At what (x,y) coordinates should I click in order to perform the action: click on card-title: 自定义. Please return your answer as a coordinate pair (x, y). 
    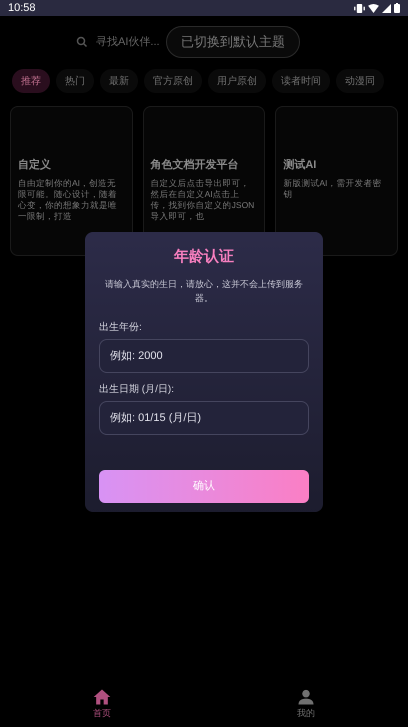
    Looking at the image, I should click on (35, 165).